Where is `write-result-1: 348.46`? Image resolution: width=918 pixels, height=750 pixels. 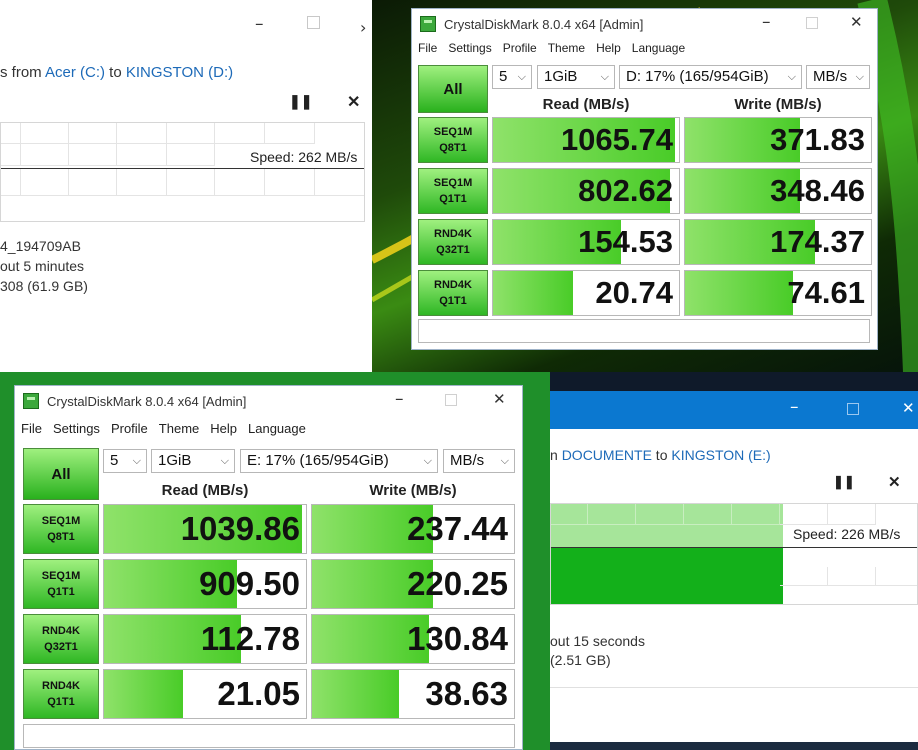
write-result-1: 348.46 is located at coordinates (778, 191).